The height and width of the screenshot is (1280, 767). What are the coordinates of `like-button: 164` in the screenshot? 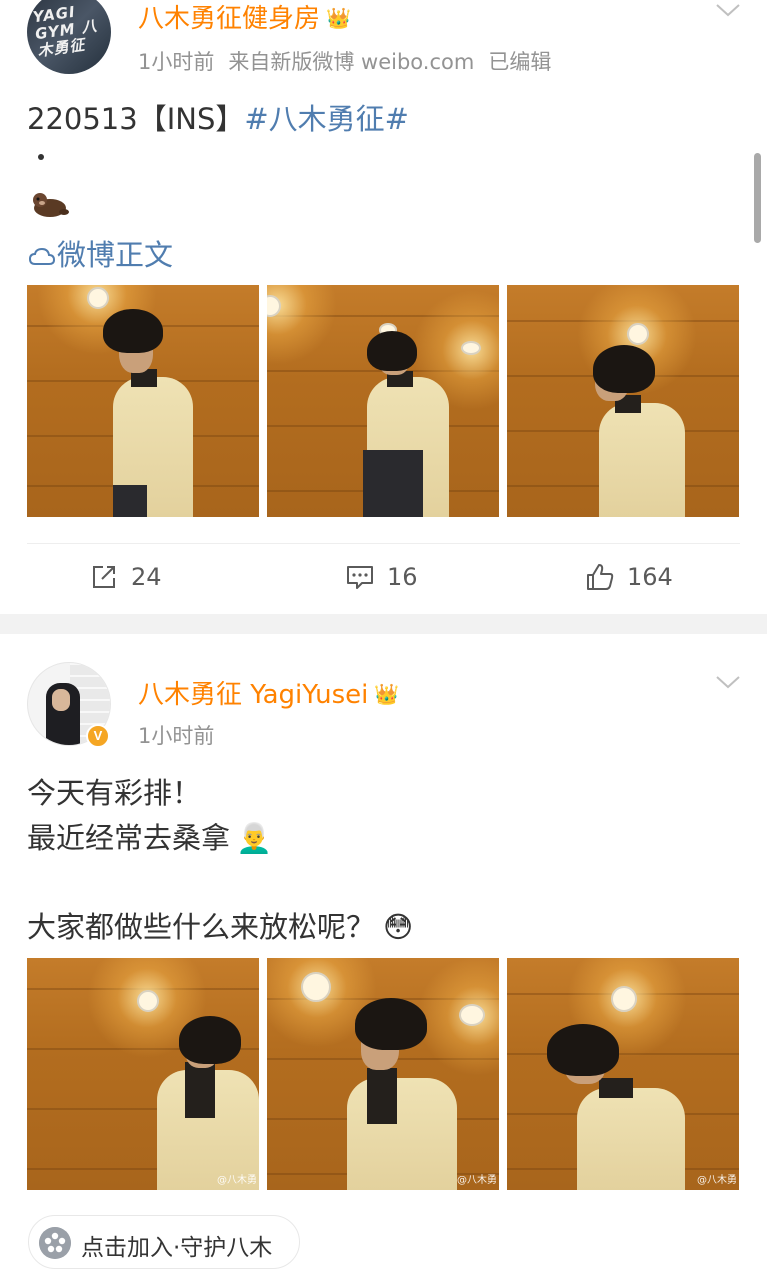 It's located at (629, 577).